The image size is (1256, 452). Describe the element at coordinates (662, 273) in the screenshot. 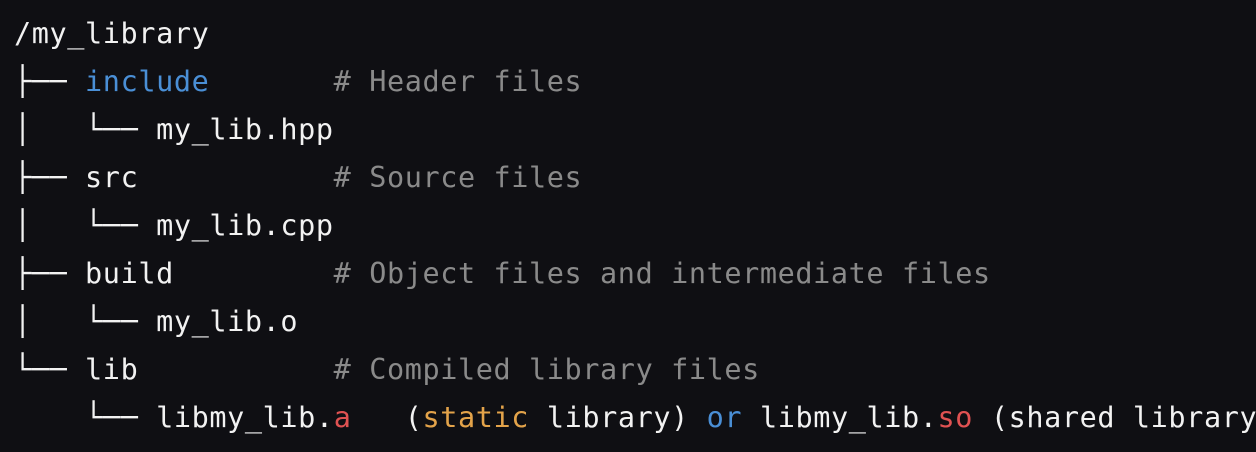

I see `comment-object-files: # Object files and intermediate files` at that location.